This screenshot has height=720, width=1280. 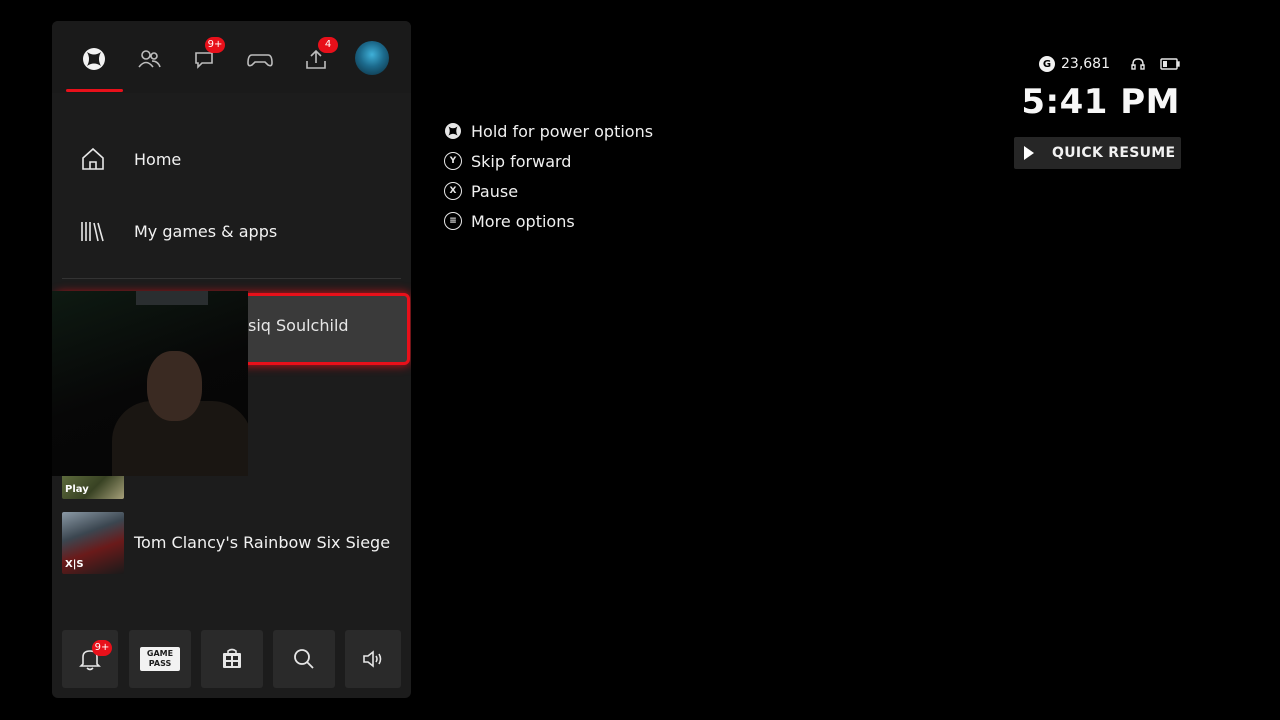 What do you see at coordinates (92, 232) in the screenshot?
I see `library-icon` at bounding box center [92, 232].